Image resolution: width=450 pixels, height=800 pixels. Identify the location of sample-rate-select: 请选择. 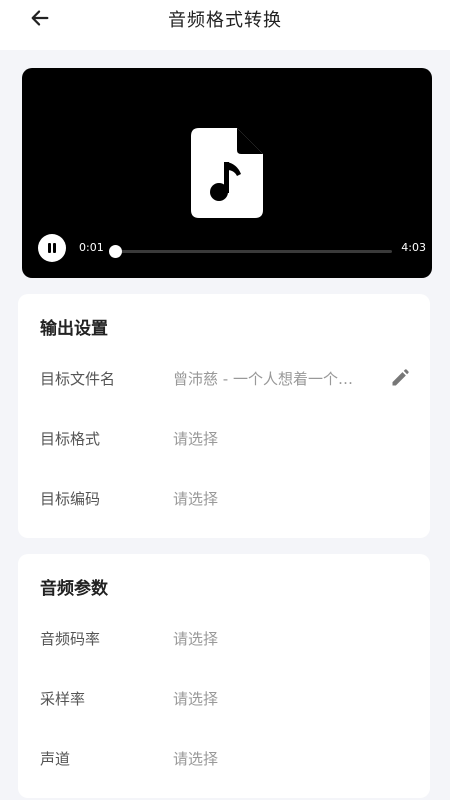
(195, 698).